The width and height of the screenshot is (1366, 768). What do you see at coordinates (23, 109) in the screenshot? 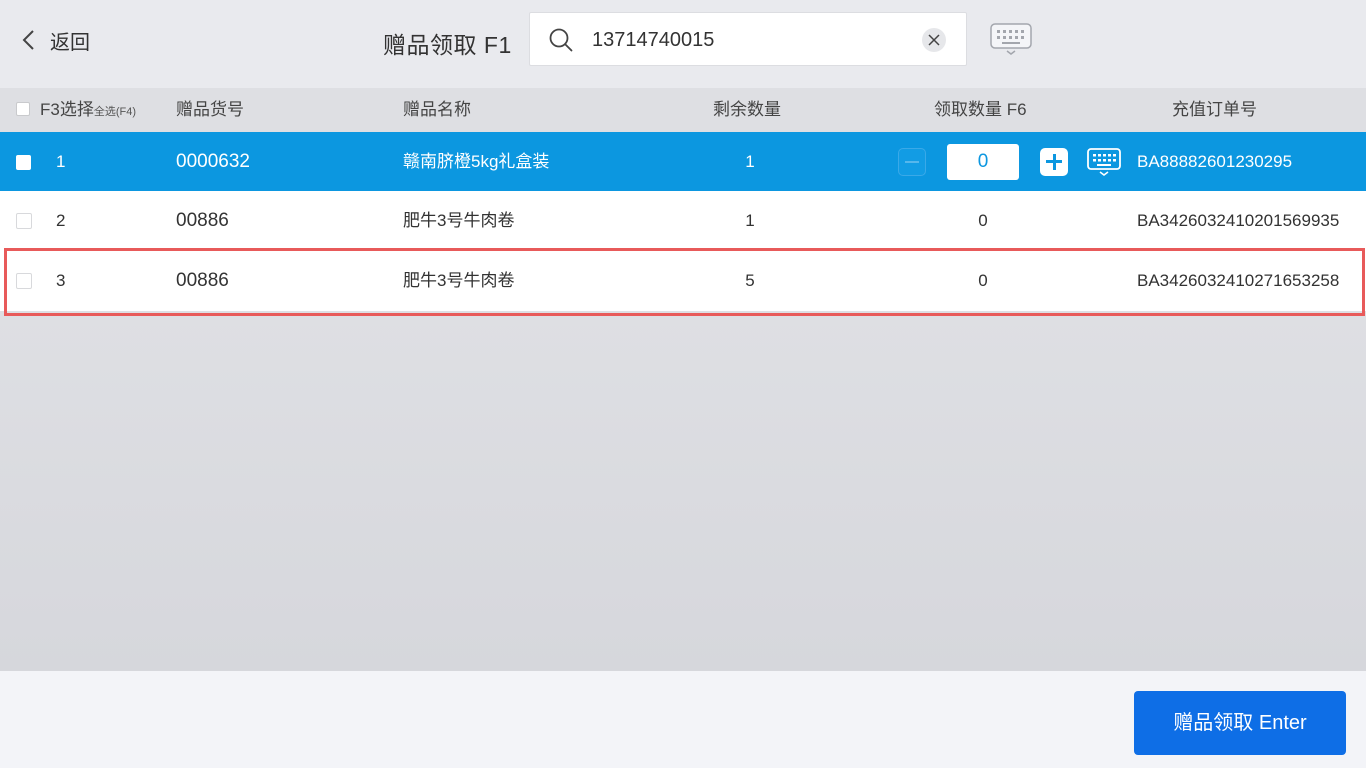
I see `select-all-checkbox` at bounding box center [23, 109].